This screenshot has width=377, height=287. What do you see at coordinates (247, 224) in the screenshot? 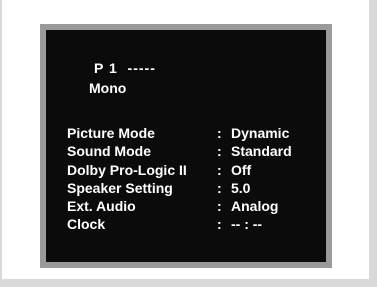
I see `setting-value: --` at bounding box center [247, 224].